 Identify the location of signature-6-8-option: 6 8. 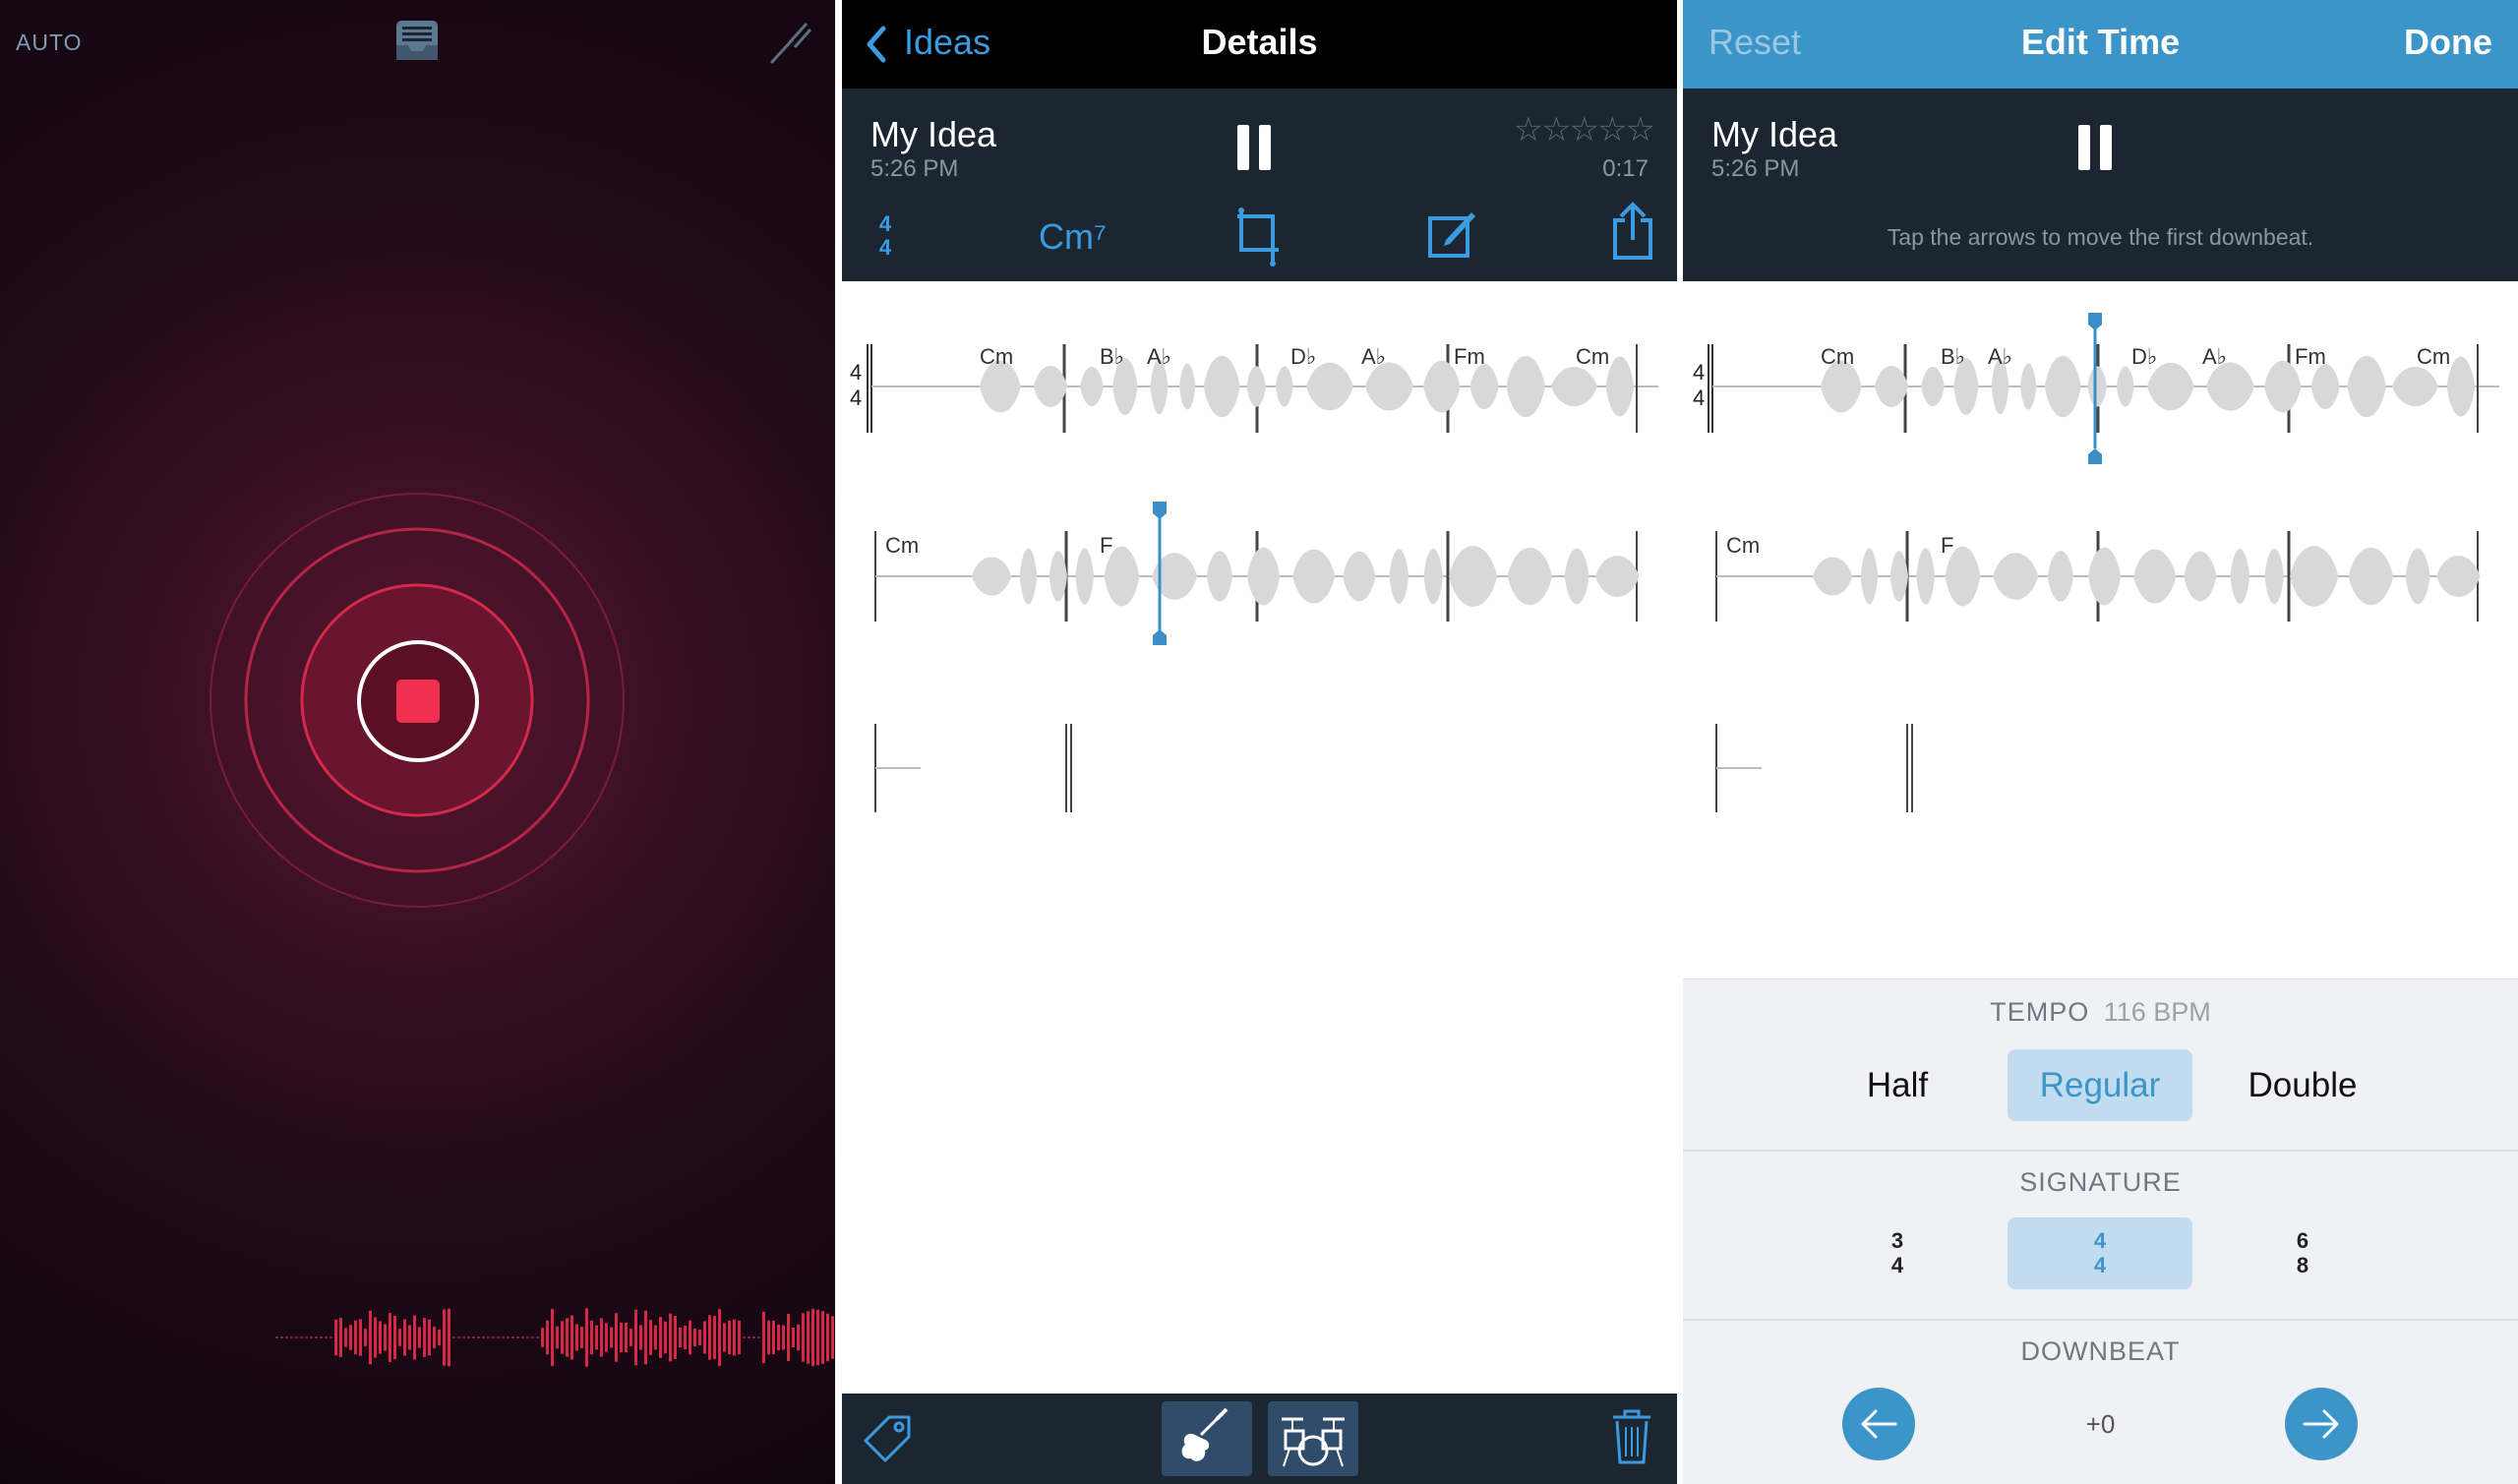
(2302, 1253).